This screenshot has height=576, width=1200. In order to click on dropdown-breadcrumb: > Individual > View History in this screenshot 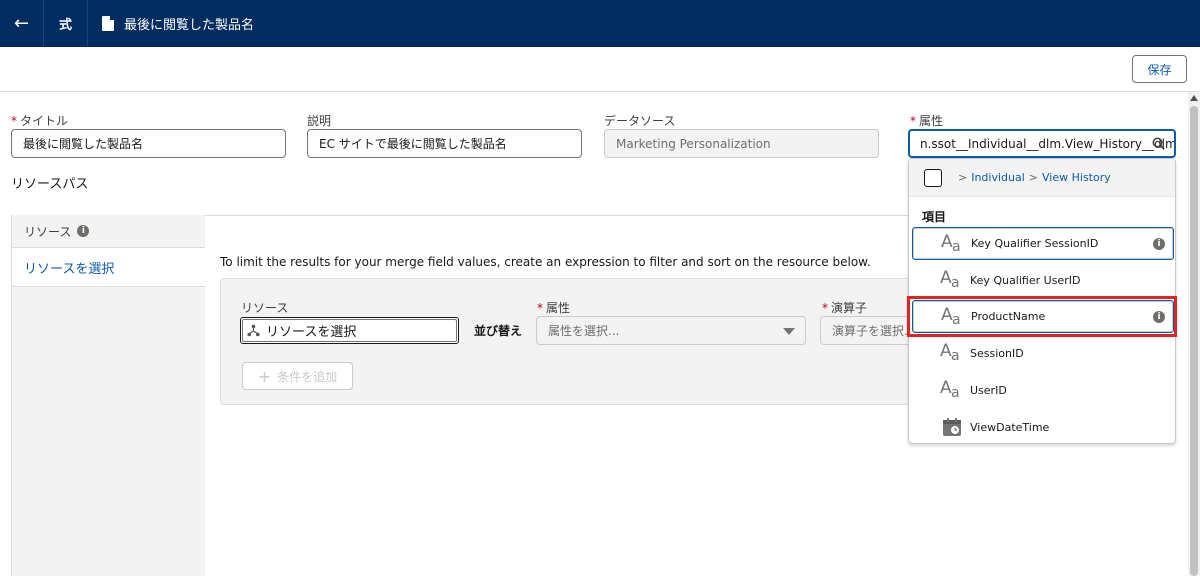, I will do `click(1042, 178)`.